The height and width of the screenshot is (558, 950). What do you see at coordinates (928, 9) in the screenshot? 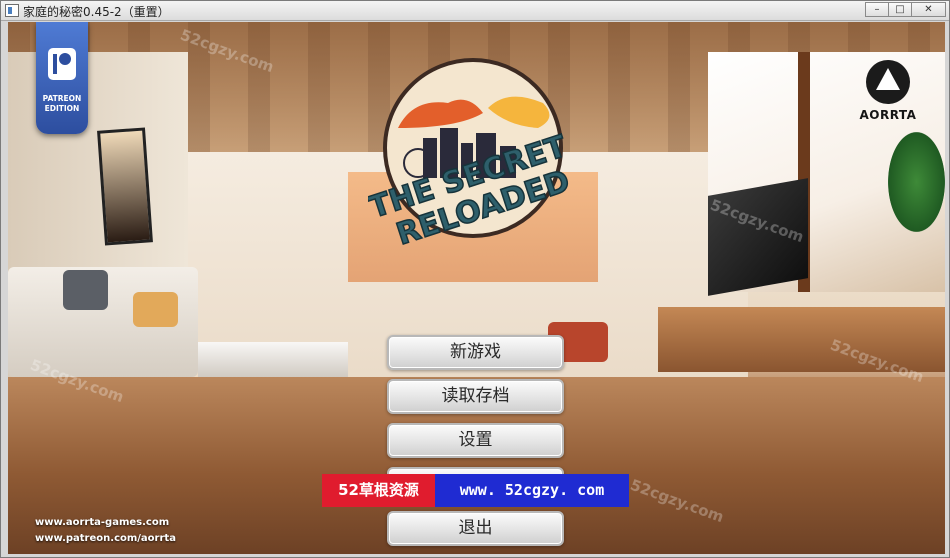
I see `close-button: ✕` at bounding box center [928, 9].